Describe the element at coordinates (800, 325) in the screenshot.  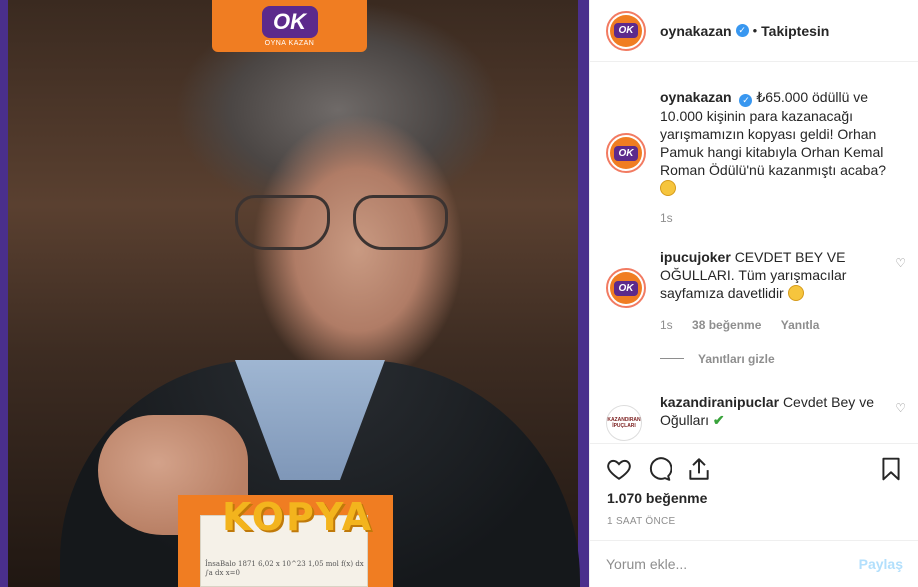
I see `reply-button: Yanıtla` at that location.